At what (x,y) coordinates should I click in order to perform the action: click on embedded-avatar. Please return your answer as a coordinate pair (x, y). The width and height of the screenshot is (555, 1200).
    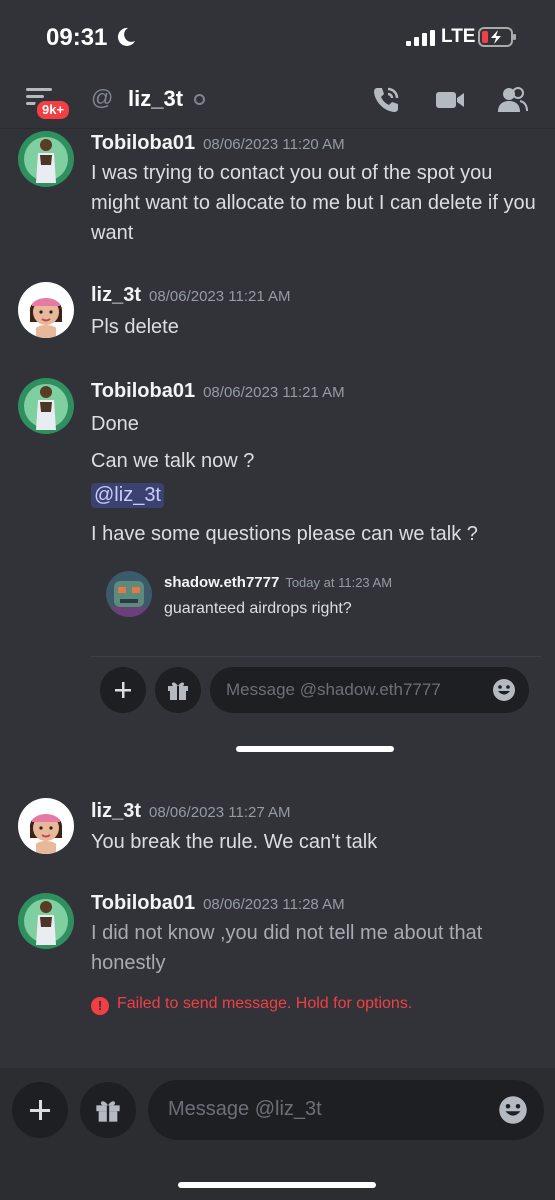
    Looking at the image, I should click on (129, 594).